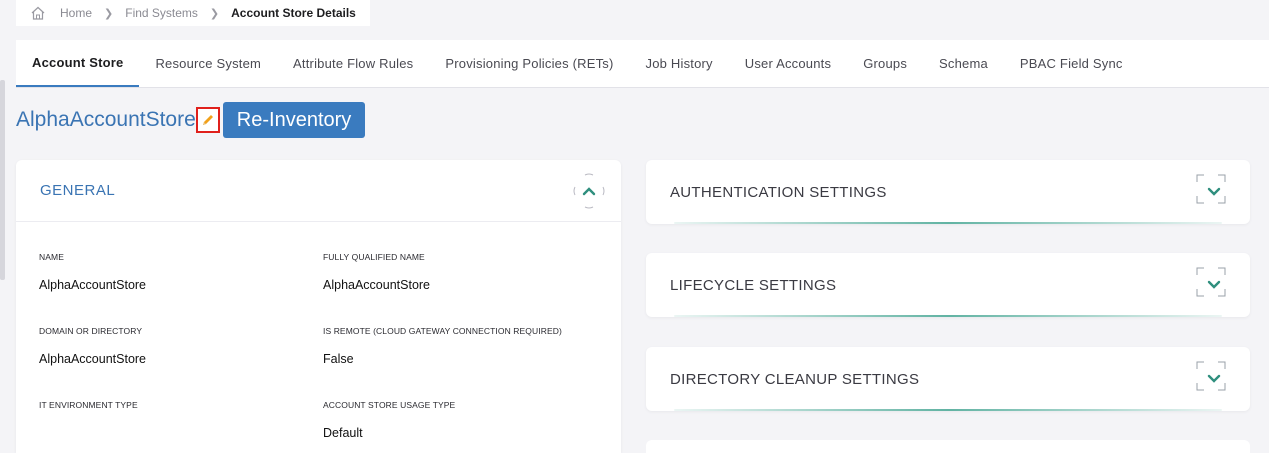 The height and width of the screenshot is (453, 1269). What do you see at coordinates (294, 120) in the screenshot?
I see `re-inventory-button: Re-Inventory` at bounding box center [294, 120].